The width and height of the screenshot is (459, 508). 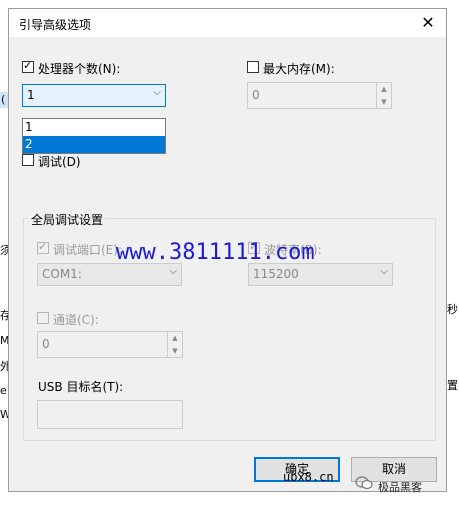 I want to click on debug-checkbox, so click(x=28, y=160).